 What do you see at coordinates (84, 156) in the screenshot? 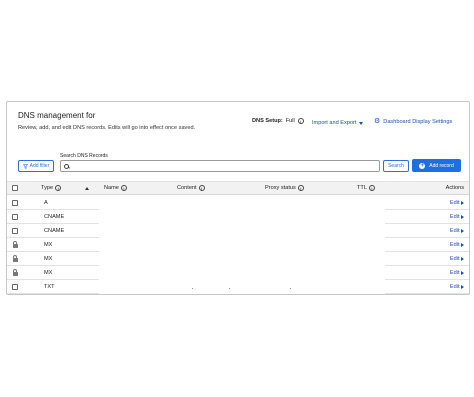
I see `search-label: Search DNS Records` at bounding box center [84, 156].